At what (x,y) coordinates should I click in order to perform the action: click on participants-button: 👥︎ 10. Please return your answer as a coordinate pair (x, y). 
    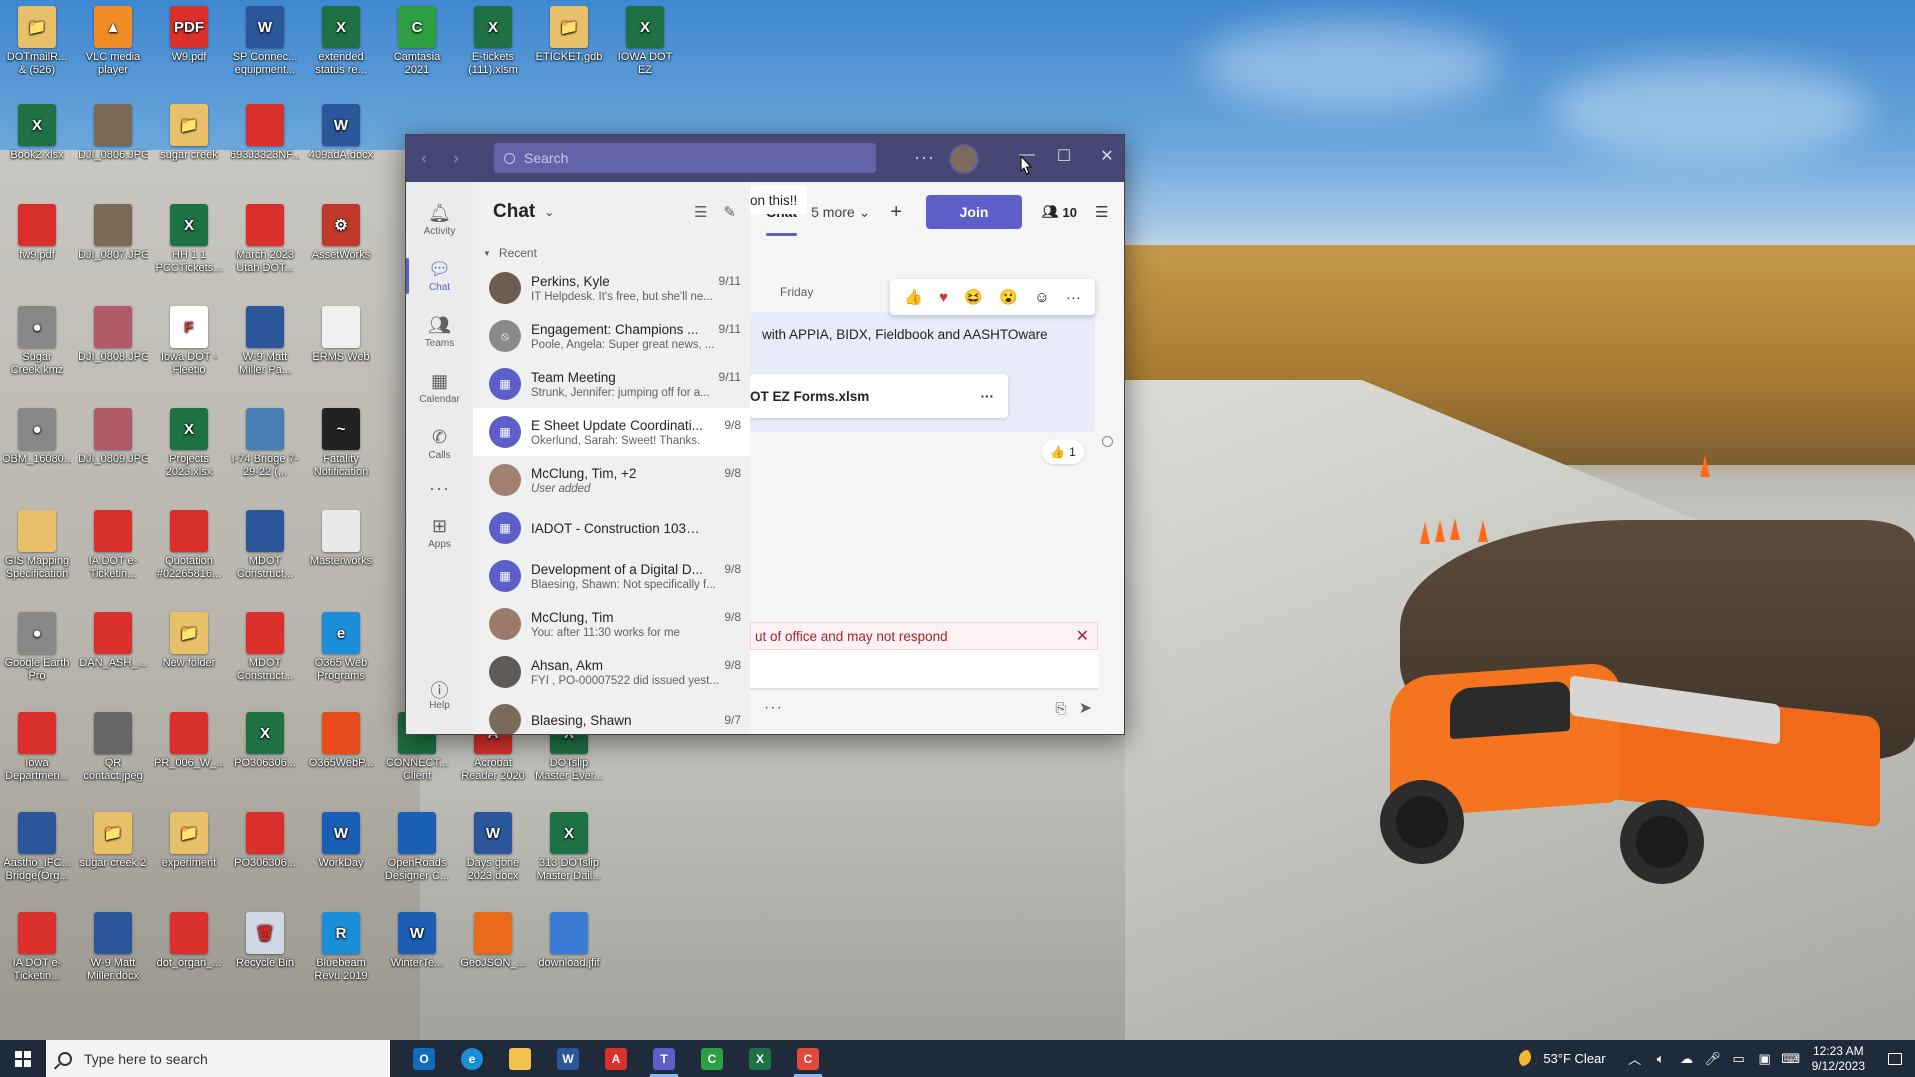
    Looking at the image, I should click on (1059, 212).